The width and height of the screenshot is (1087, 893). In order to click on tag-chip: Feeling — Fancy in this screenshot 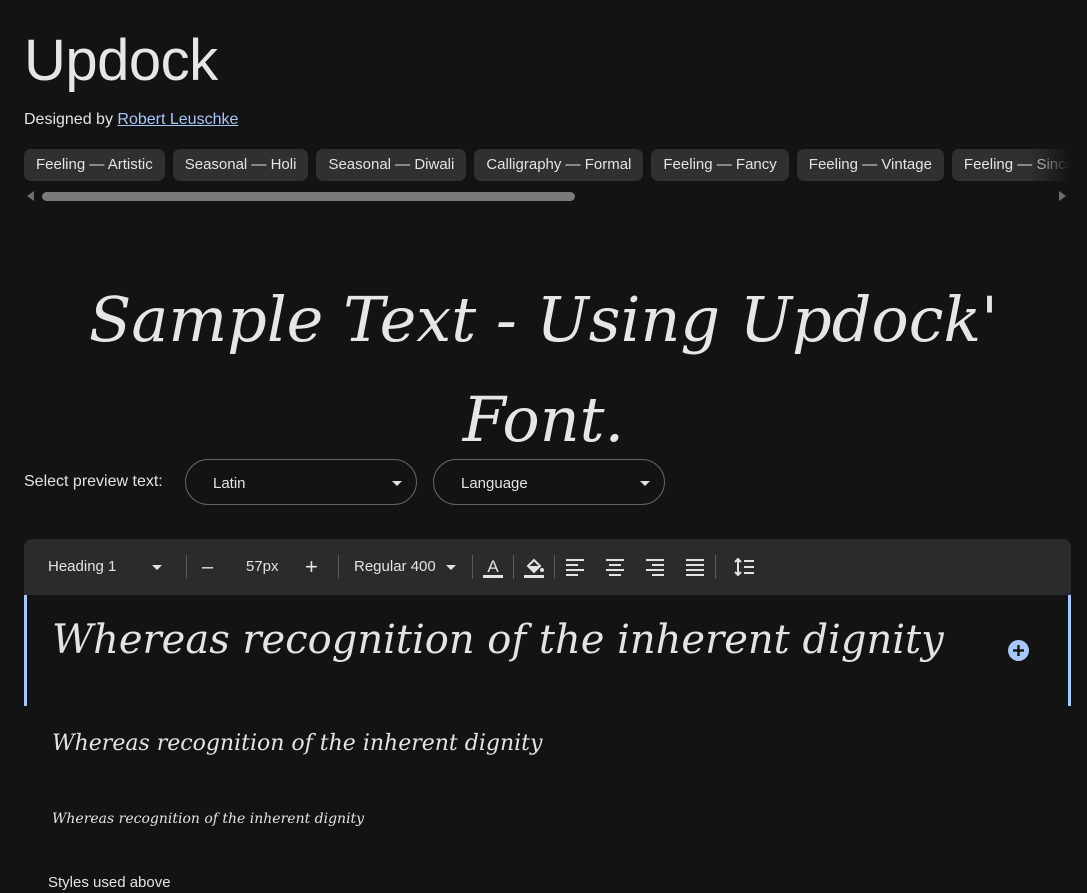, I will do `click(720, 165)`.